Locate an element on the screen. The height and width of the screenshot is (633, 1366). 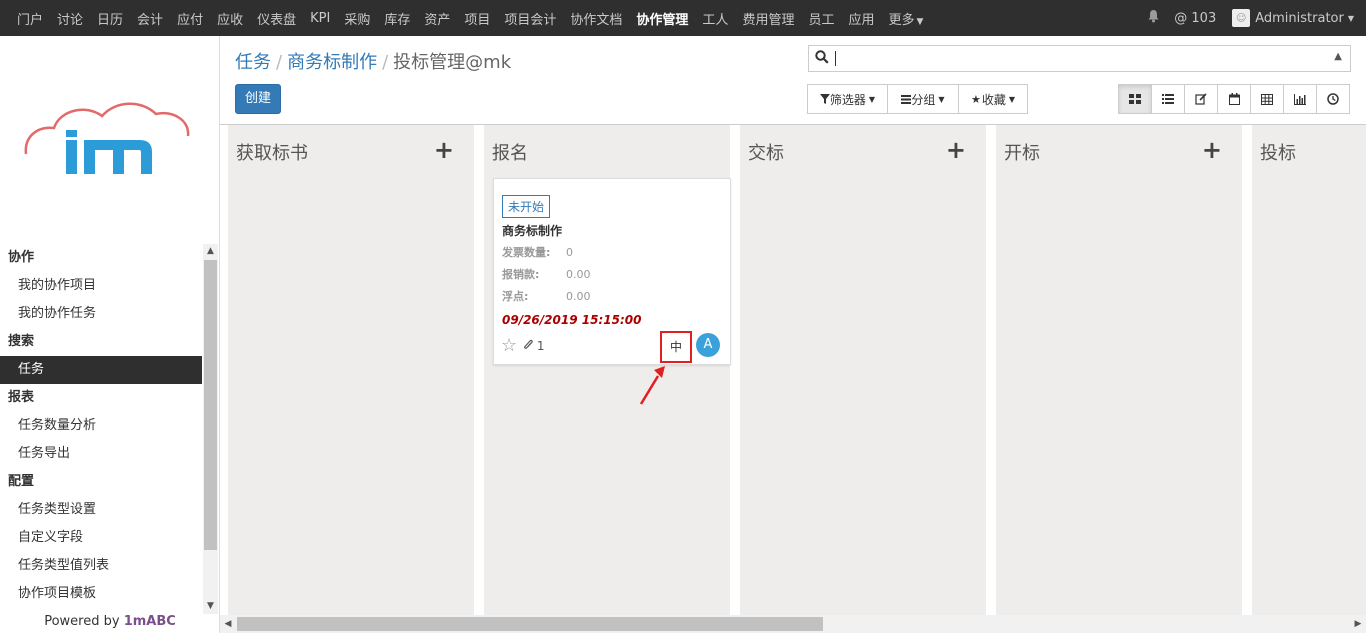
powered-prefix: Powered by is located at coordinates (82, 621).